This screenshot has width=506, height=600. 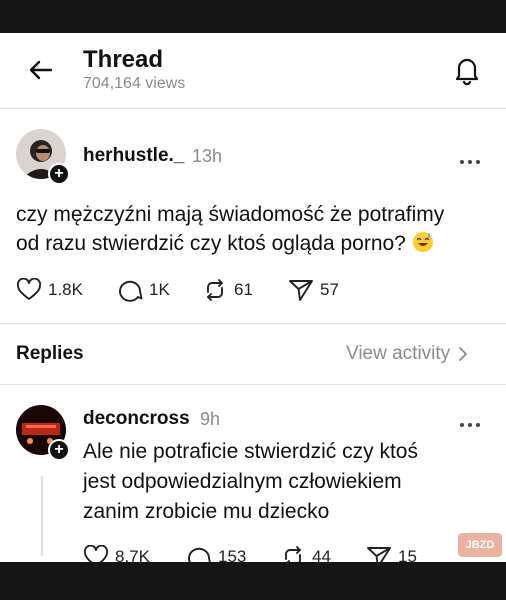 What do you see at coordinates (407, 554) in the screenshot?
I see `reply-share-count: 15` at bounding box center [407, 554].